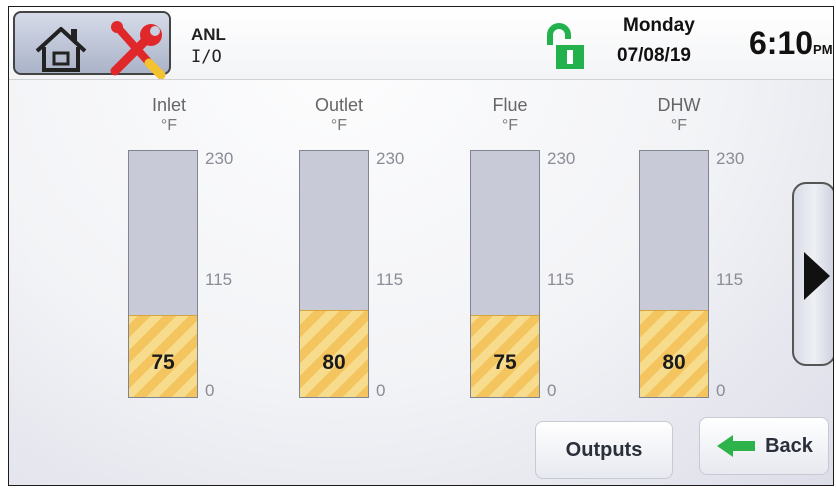 The width and height of the screenshot is (836, 489). Describe the element at coordinates (339, 125) in the screenshot. I see `gauge-unit-outlet: °F` at that location.